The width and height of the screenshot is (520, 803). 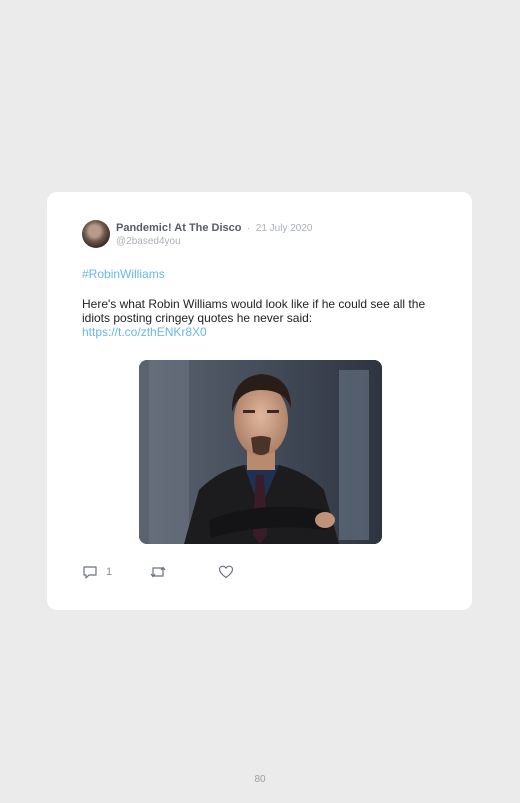 I want to click on tweet-link: https://t.co/zthENKr8X0, so click(x=262, y=332).